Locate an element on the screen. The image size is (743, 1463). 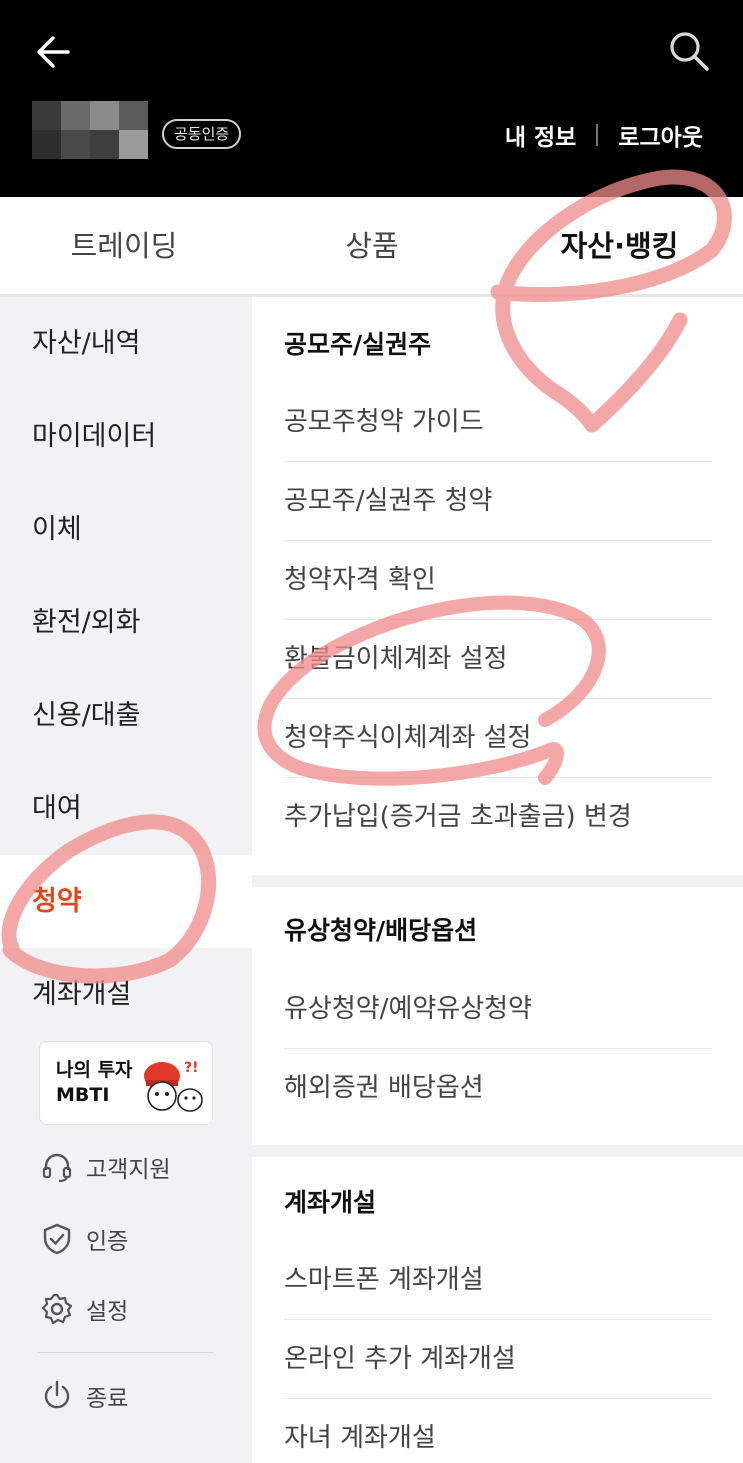
sidebar-item-transfer: 이체 is located at coordinates (126, 529).